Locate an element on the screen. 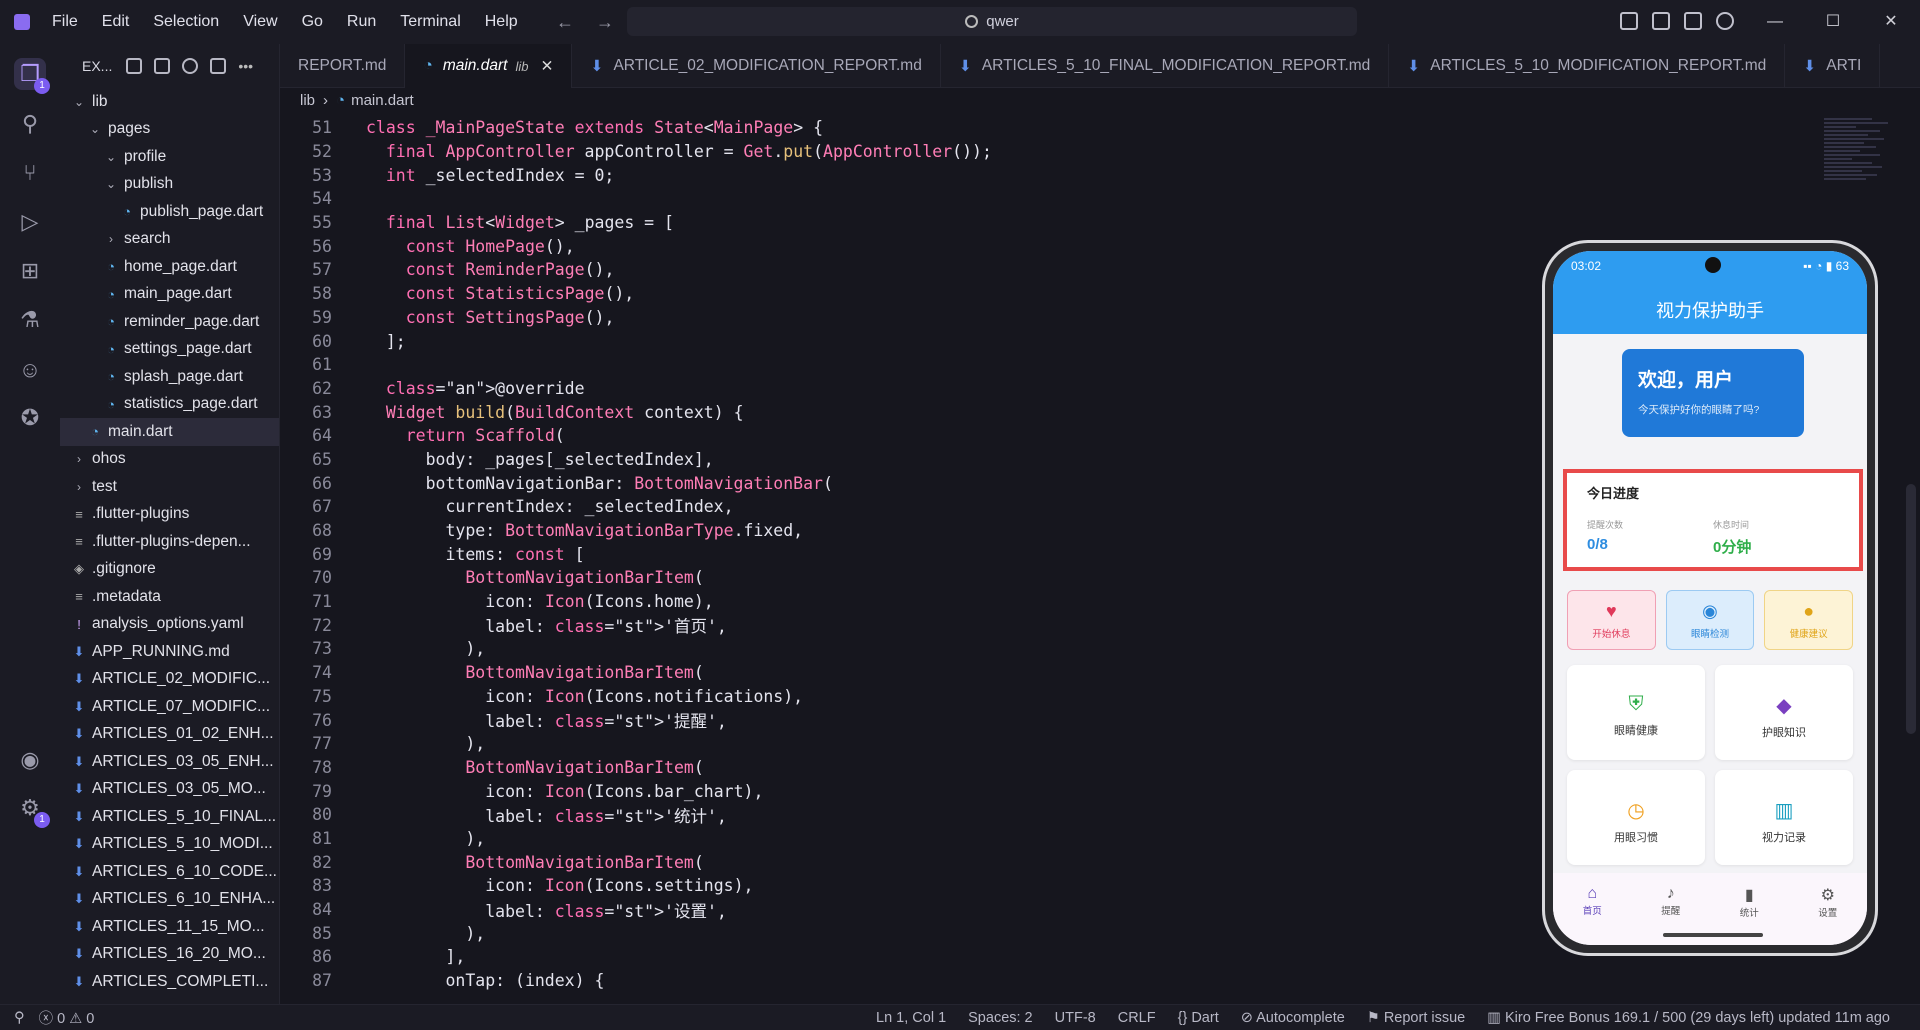  remote-status-icon: ⚲ is located at coordinates (19, 1018).